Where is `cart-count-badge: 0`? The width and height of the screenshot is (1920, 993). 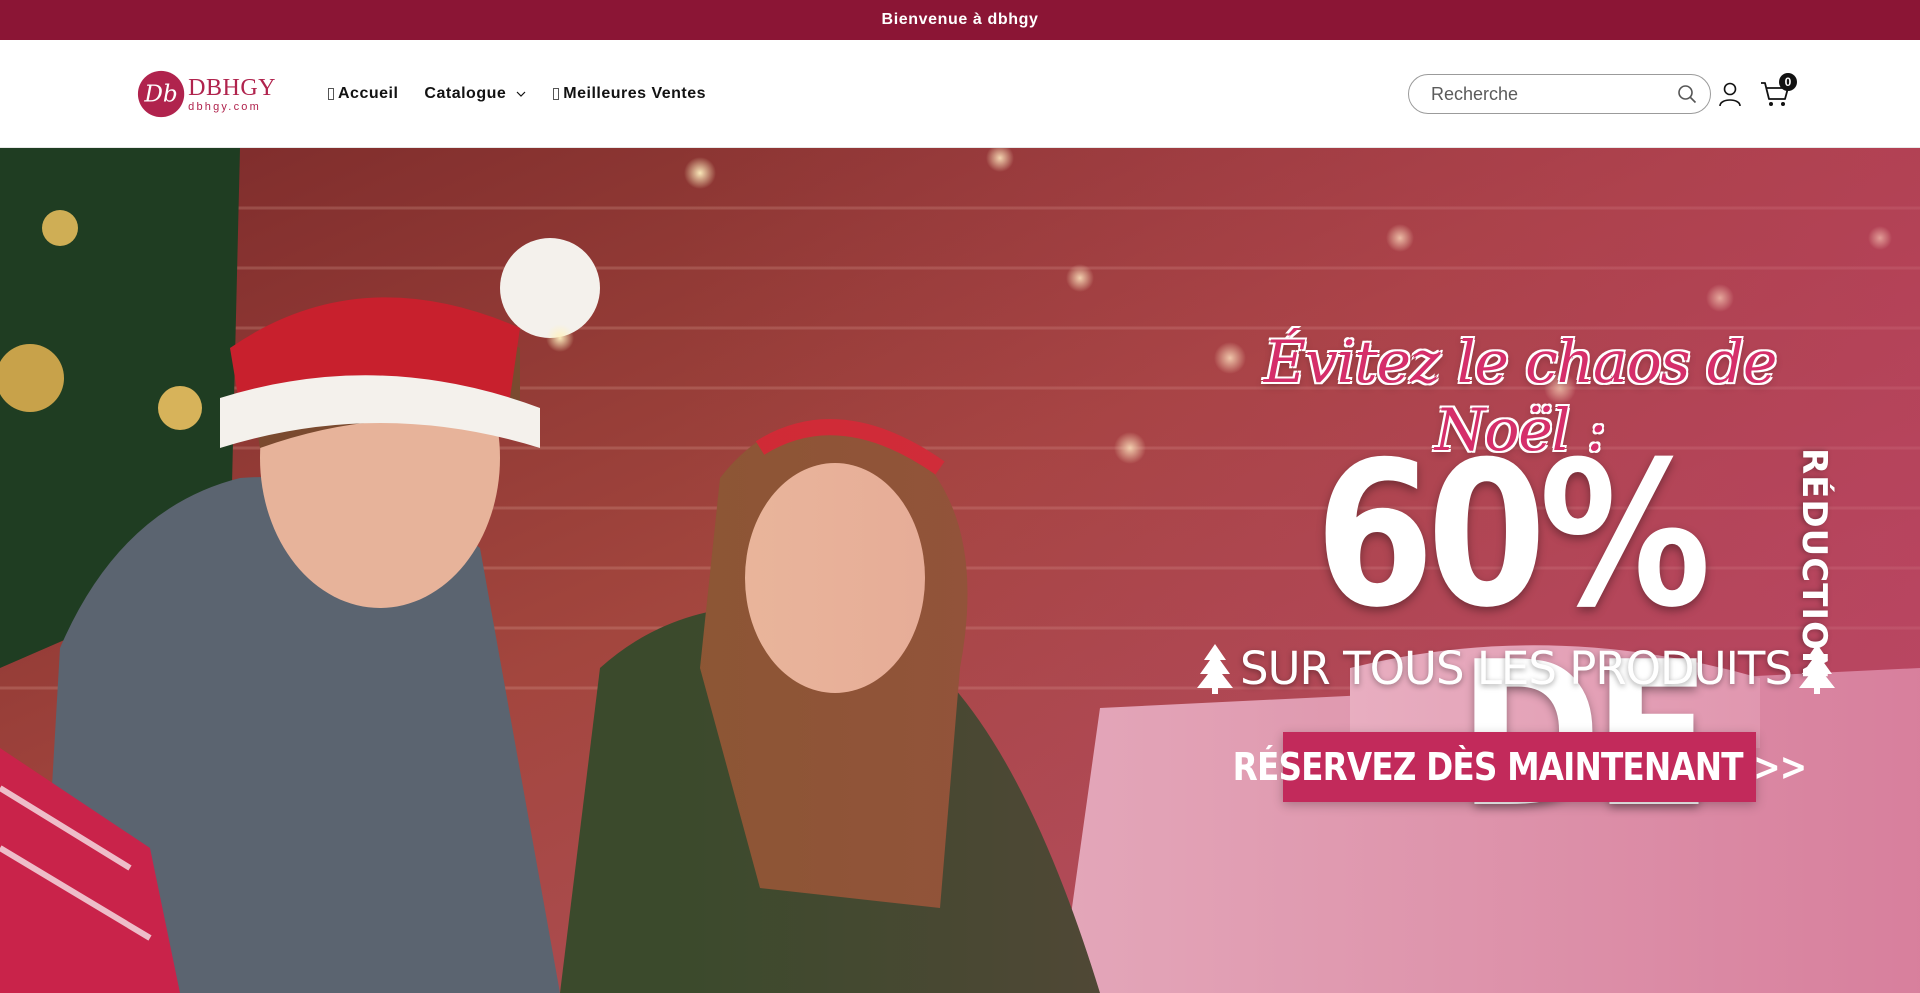 cart-count-badge: 0 is located at coordinates (1788, 82).